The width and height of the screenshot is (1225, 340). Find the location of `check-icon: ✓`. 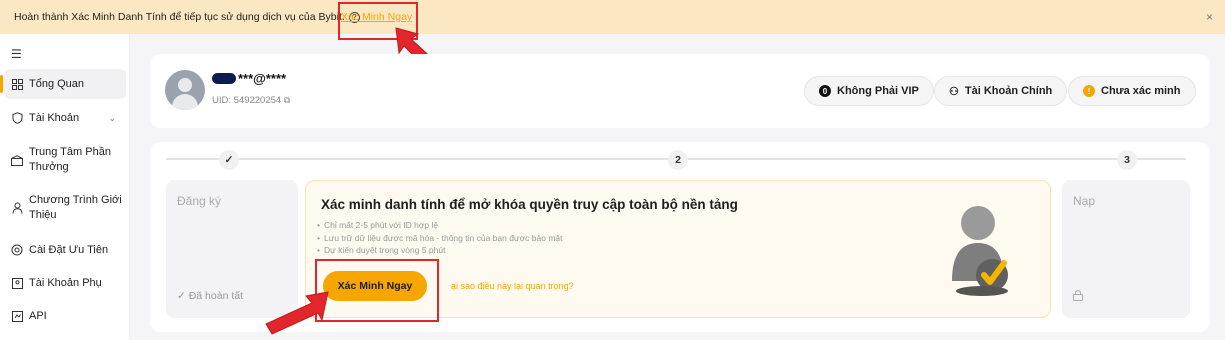

check-icon: ✓ is located at coordinates (183, 296).